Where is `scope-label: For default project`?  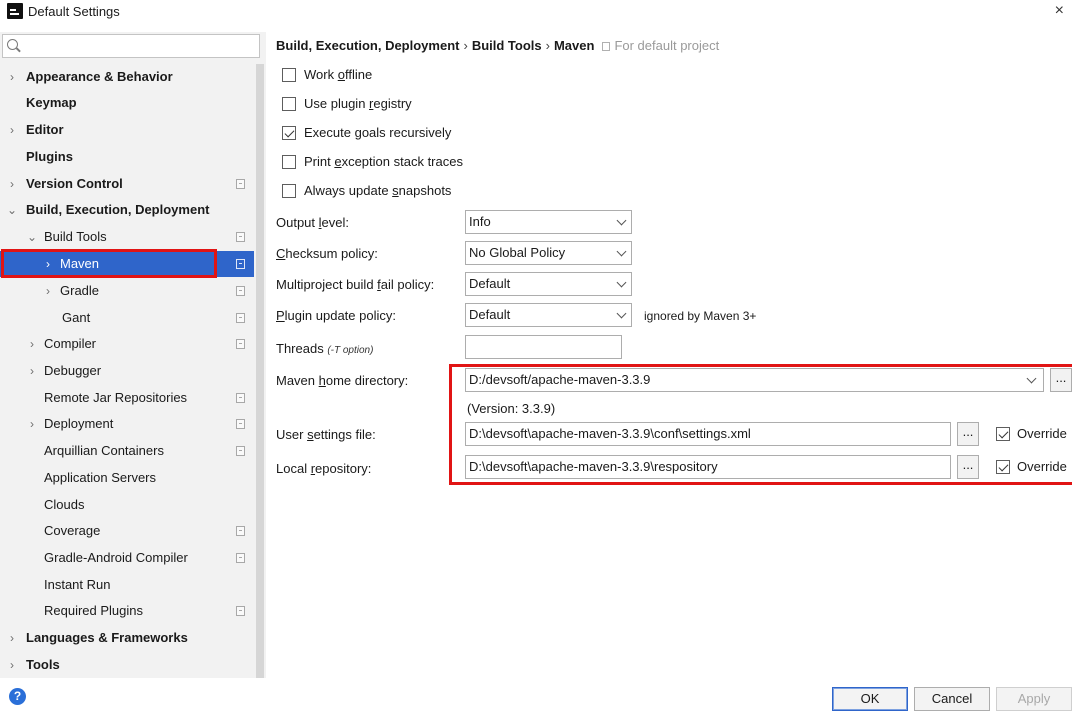 scope-label: For default project is located at coordinates (660, 45).